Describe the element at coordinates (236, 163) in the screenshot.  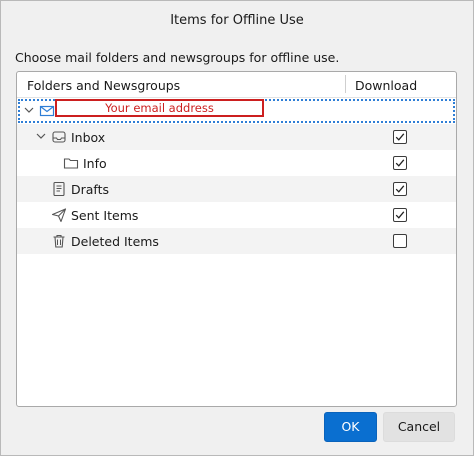
I see `tree-row-info: Info` at that location.